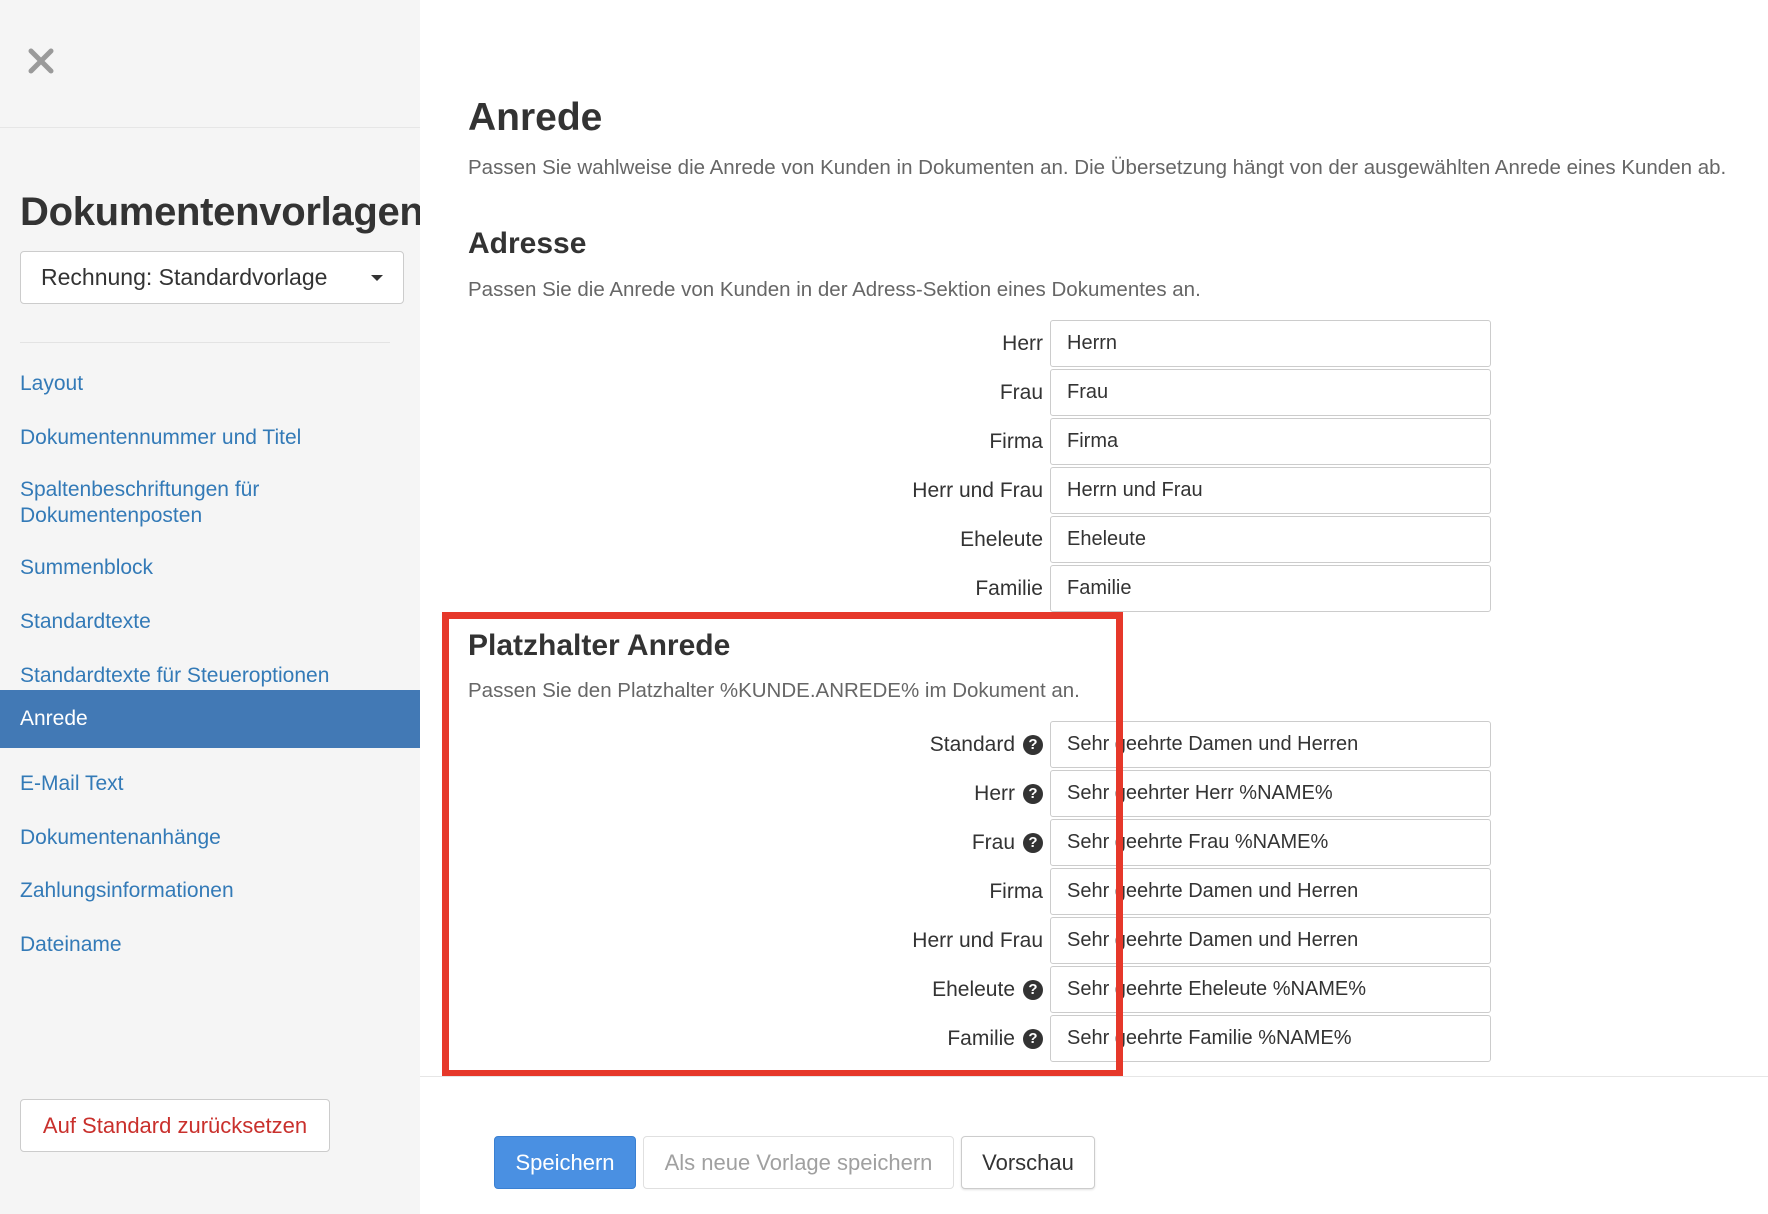 This screenshot has height=1214, width=1768. I want to click on placeholder-label-frau-text: Frau, so click(993, 842).